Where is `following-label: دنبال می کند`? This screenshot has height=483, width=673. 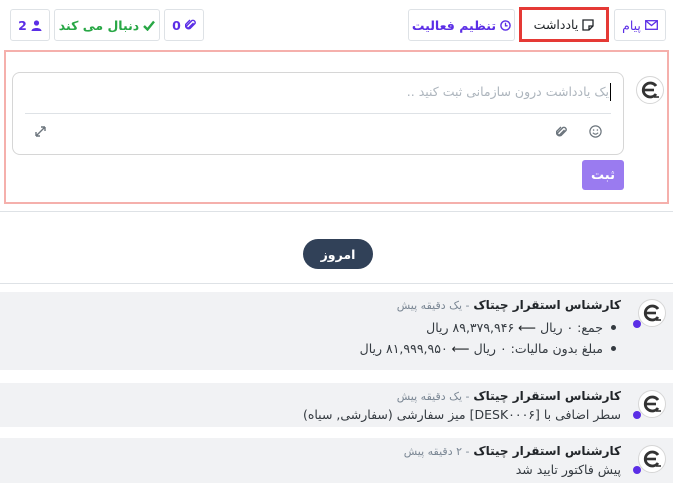 following-label: دنبال می کند is located at coordinates (99, 25).